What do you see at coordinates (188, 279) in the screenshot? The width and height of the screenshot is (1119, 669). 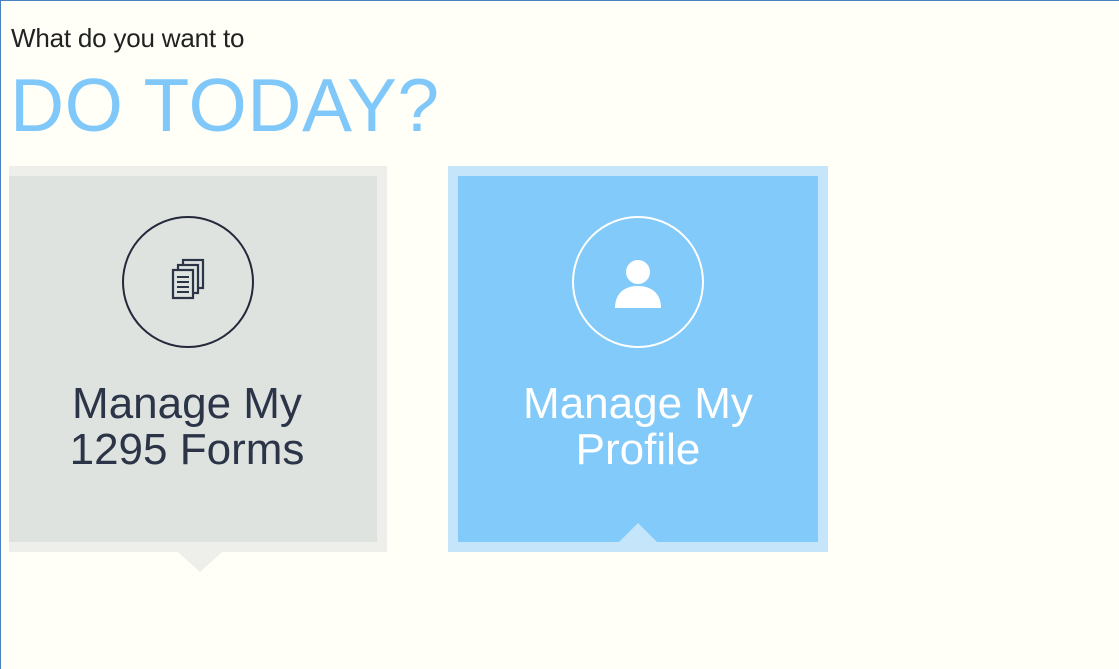 I see `documents-icon` at bounding box center [188, 279].